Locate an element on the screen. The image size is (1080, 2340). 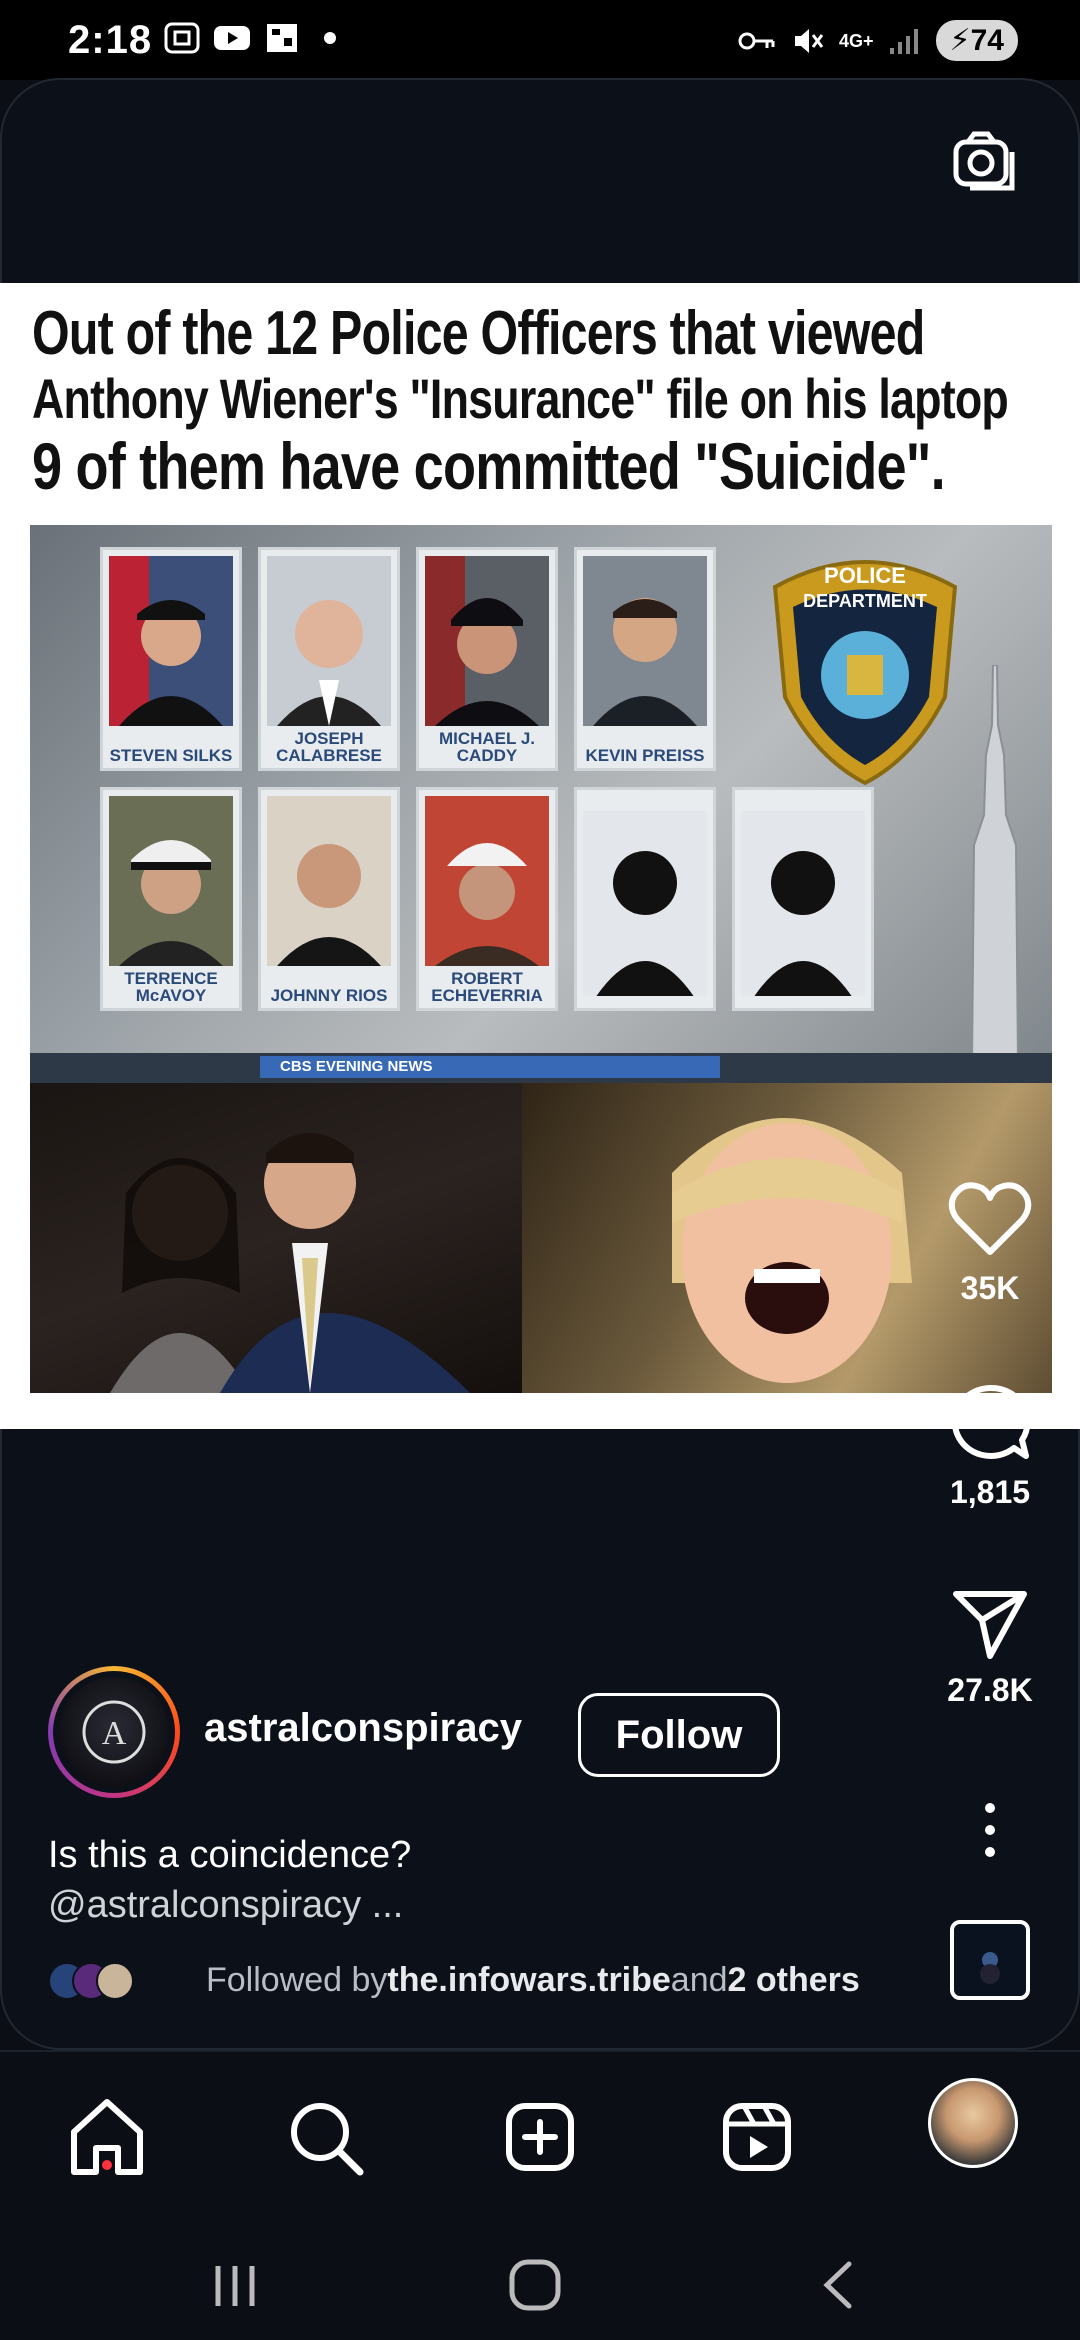
svg-text: A is located at coordinates (114, 1733).